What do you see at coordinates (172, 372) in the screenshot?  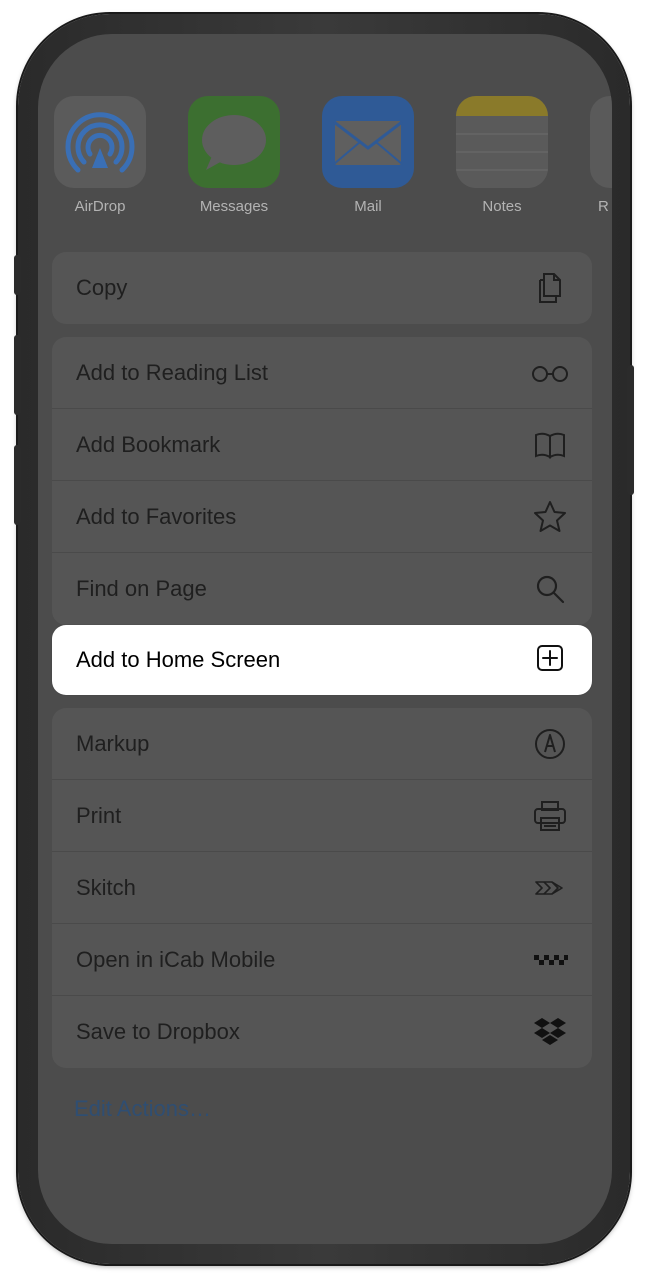 I see `action-label: Add to Reading List` at bounding box center [172, 372].